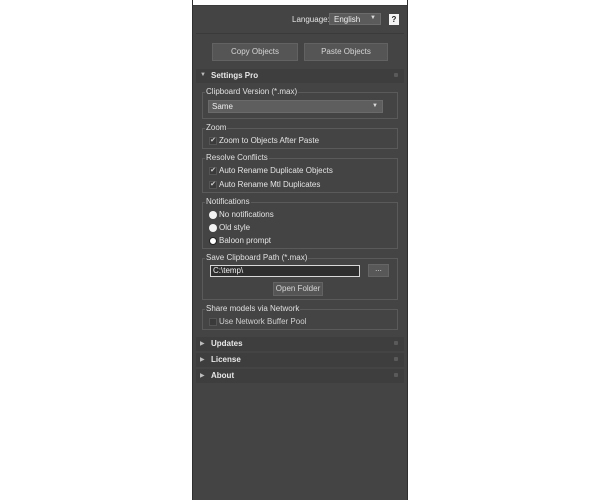 Image resolution: width=600 pixels, height=500 pixels. I want to click on clipboard-version-value: Same, so click(222, 106).